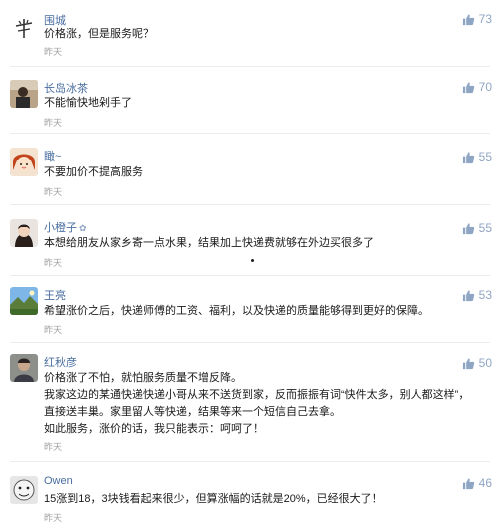 The image size is (500, 524). I want to click on comment-line: 价格涨了不怕，就怕服务质量不增反降。, so click(143, 378).